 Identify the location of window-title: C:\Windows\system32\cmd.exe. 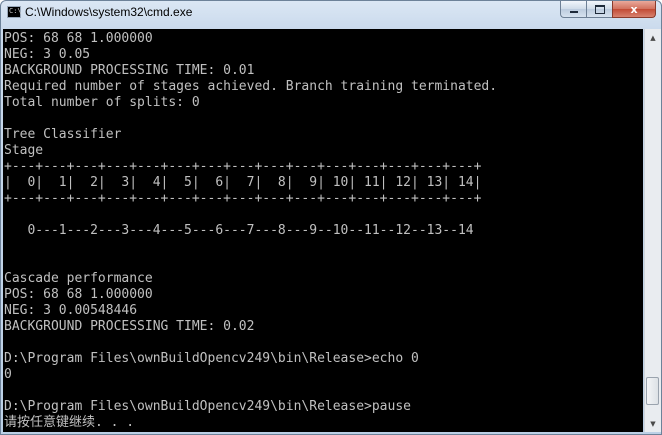
(109, 12).